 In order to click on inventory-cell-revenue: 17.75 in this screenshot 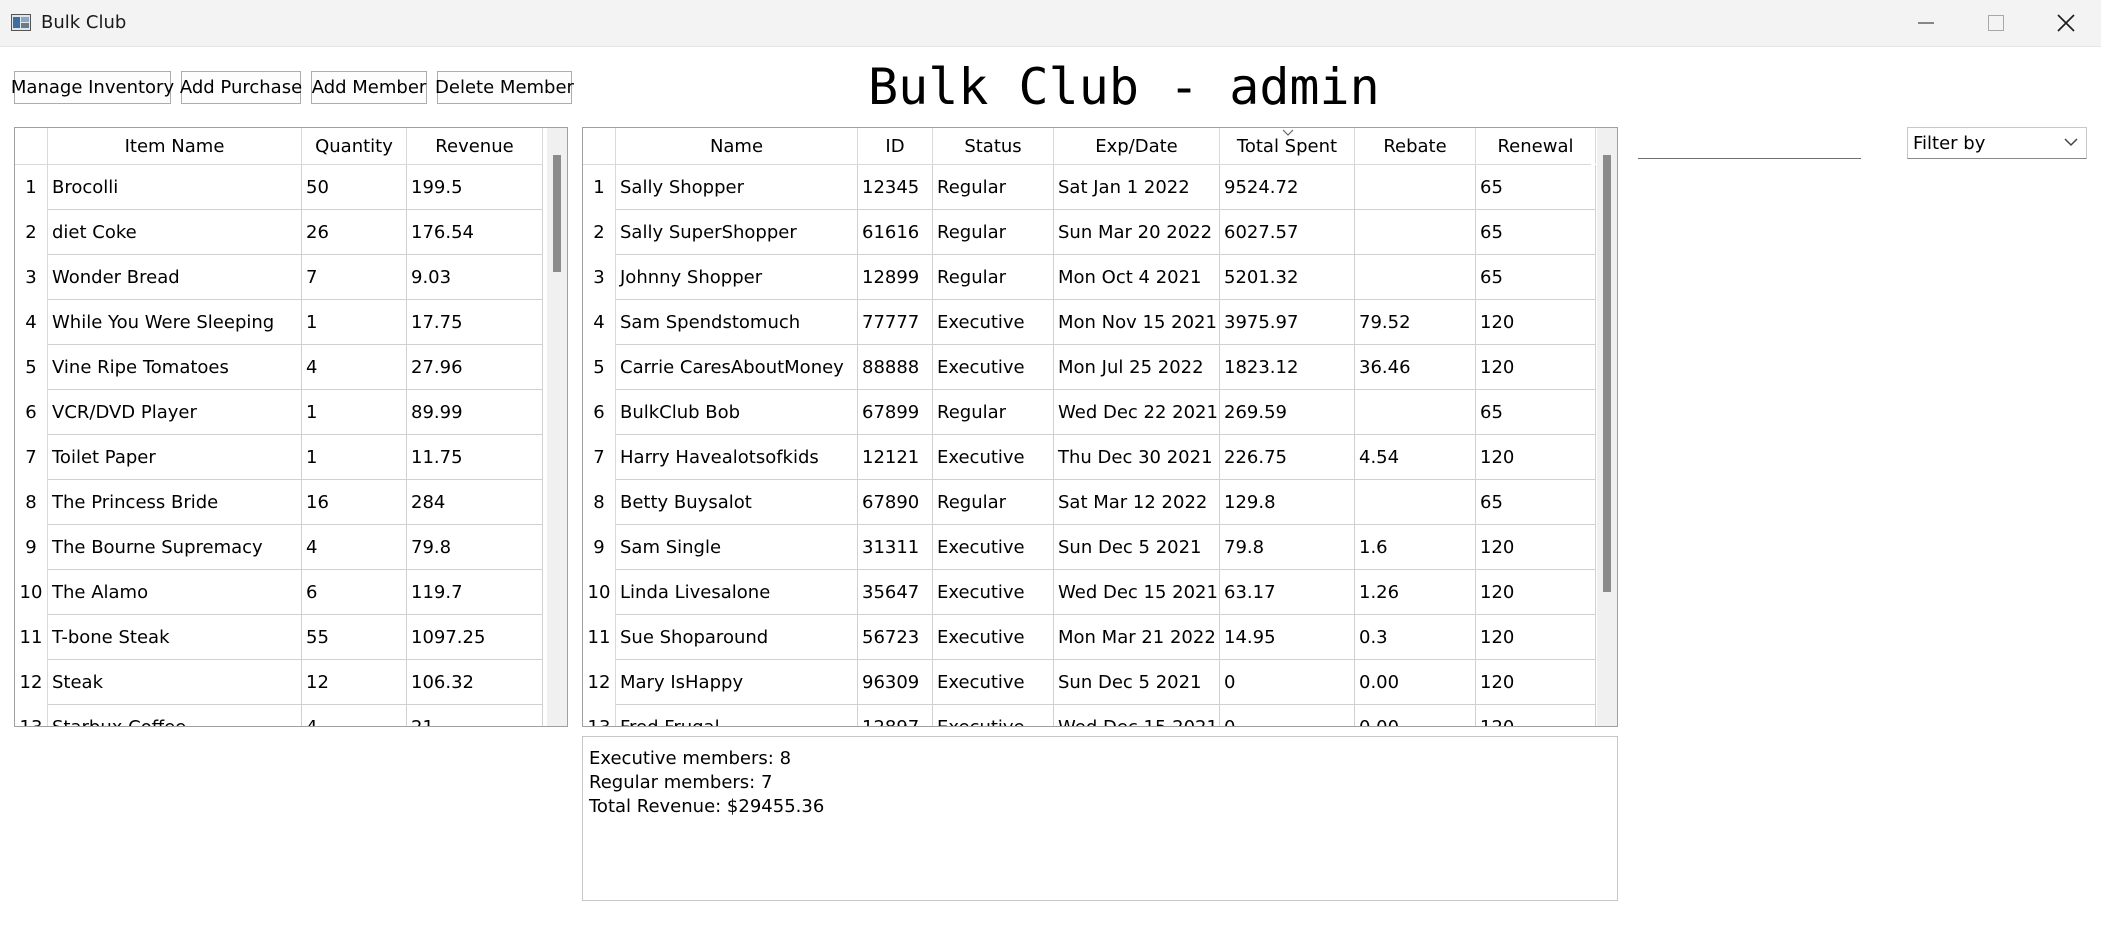, I will do `click(475, 322)`.